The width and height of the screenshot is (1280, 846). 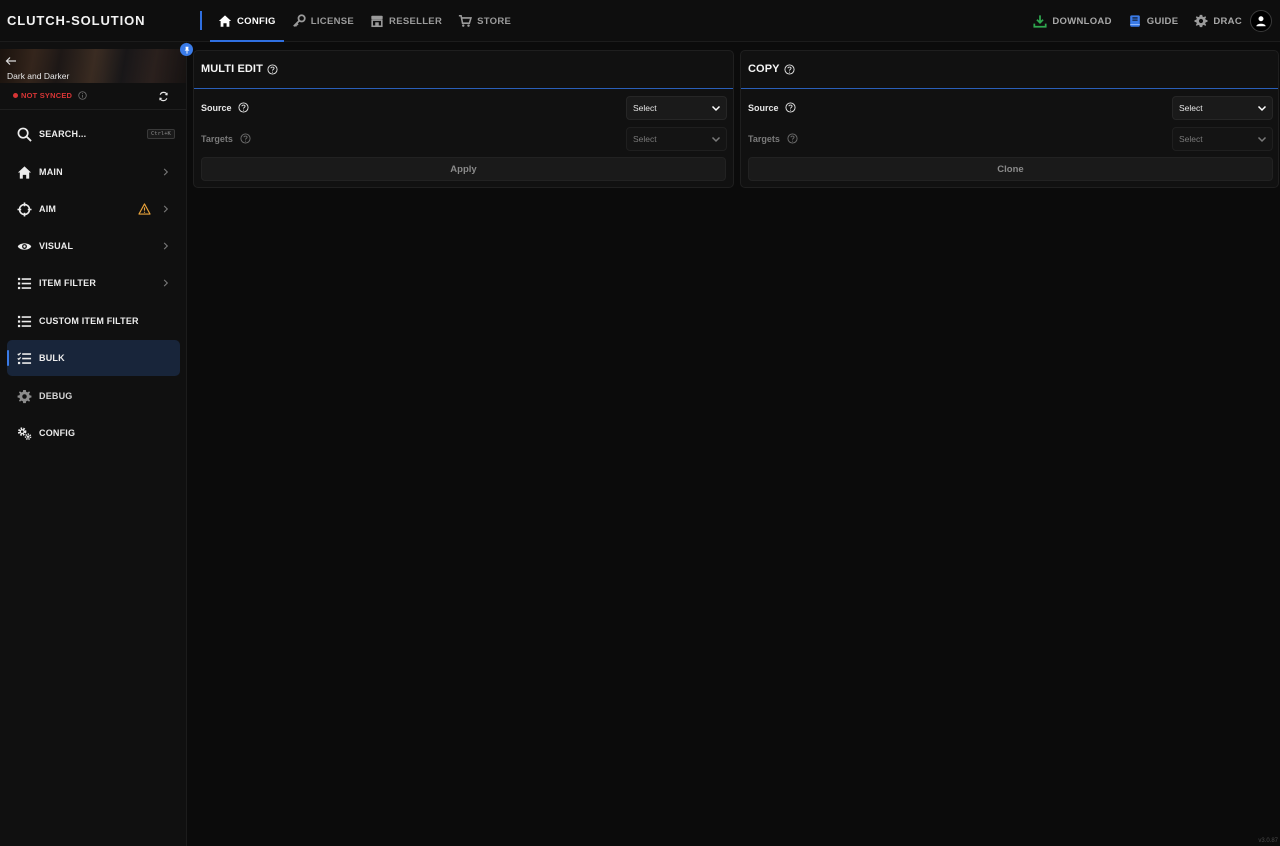 What do you see at coordinates (24, 246) in the screenshot?
I see `eye-icon` at bounding box center [24, 246].